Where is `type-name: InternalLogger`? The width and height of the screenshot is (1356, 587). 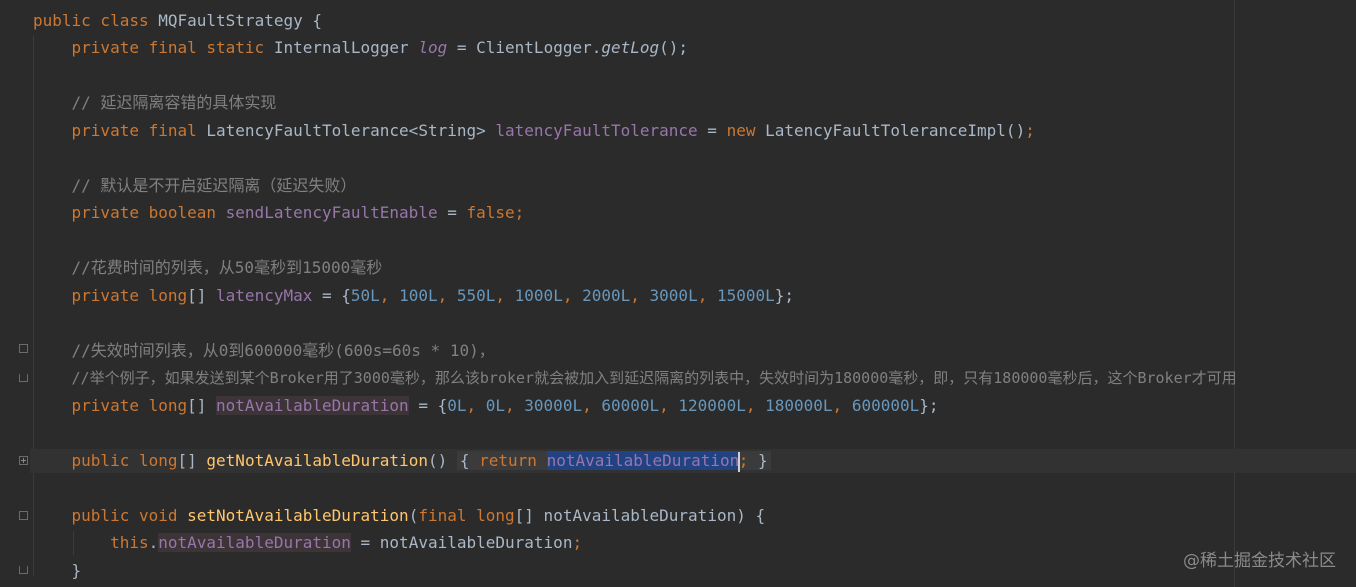 type-name: InternalLogger is located at coordinates (346, 47).